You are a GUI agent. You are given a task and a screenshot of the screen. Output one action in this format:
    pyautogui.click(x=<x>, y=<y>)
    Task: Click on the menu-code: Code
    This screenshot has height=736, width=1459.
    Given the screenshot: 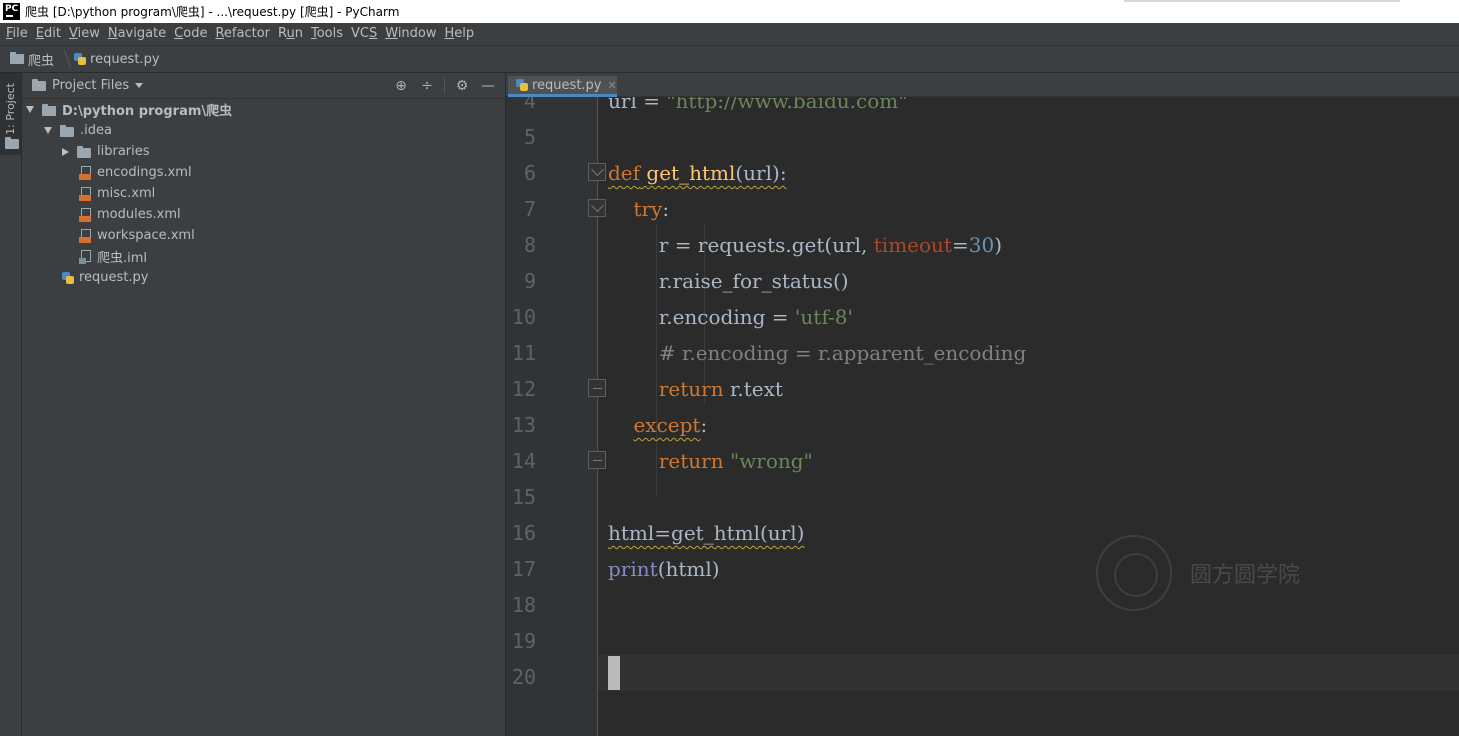 What is the action you would take?
    pyautogui.click(x=190, y=34)
    